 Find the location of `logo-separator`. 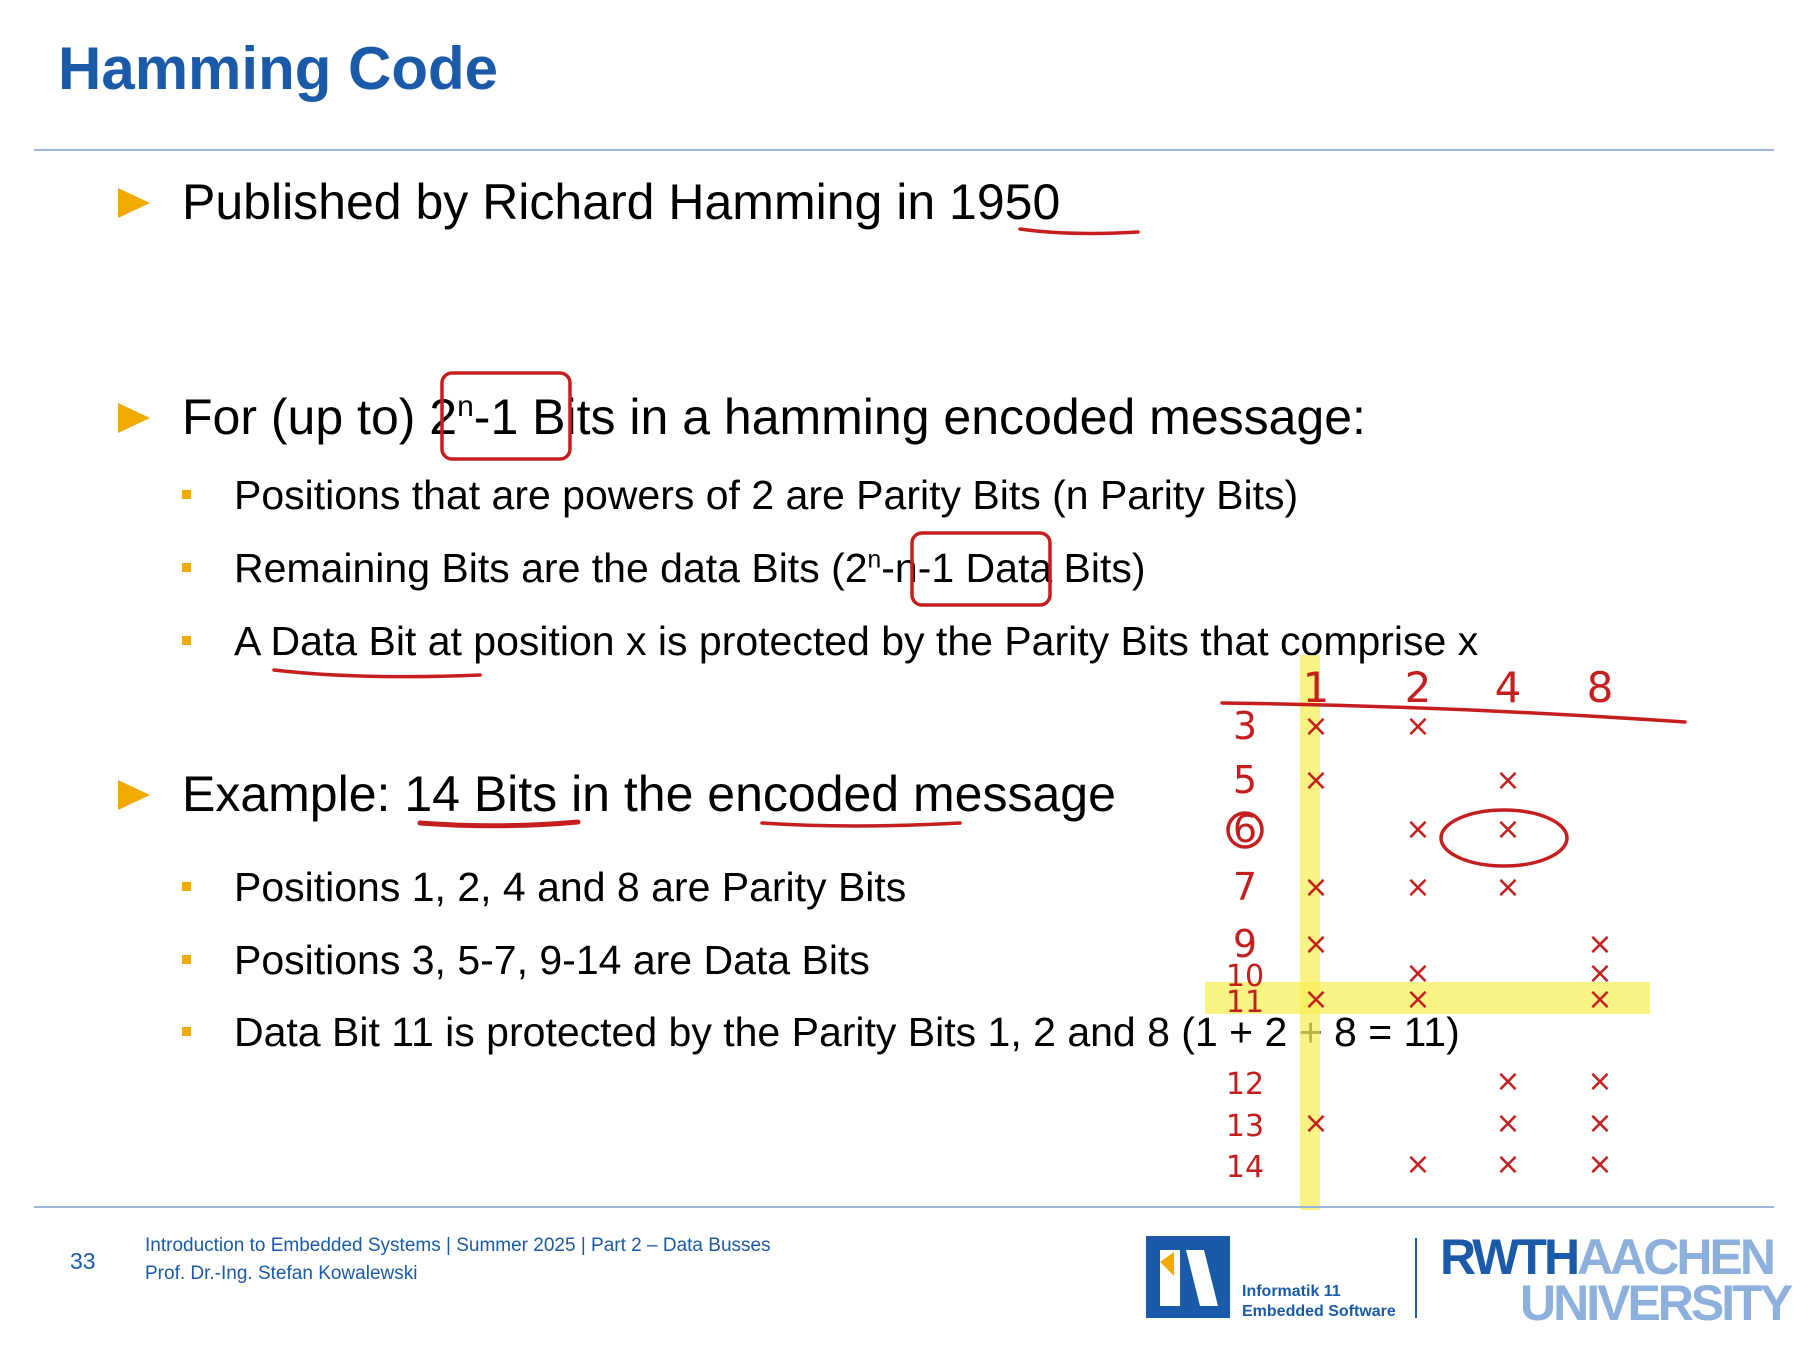

logo-separator is located at coordinates (1416, 1278).